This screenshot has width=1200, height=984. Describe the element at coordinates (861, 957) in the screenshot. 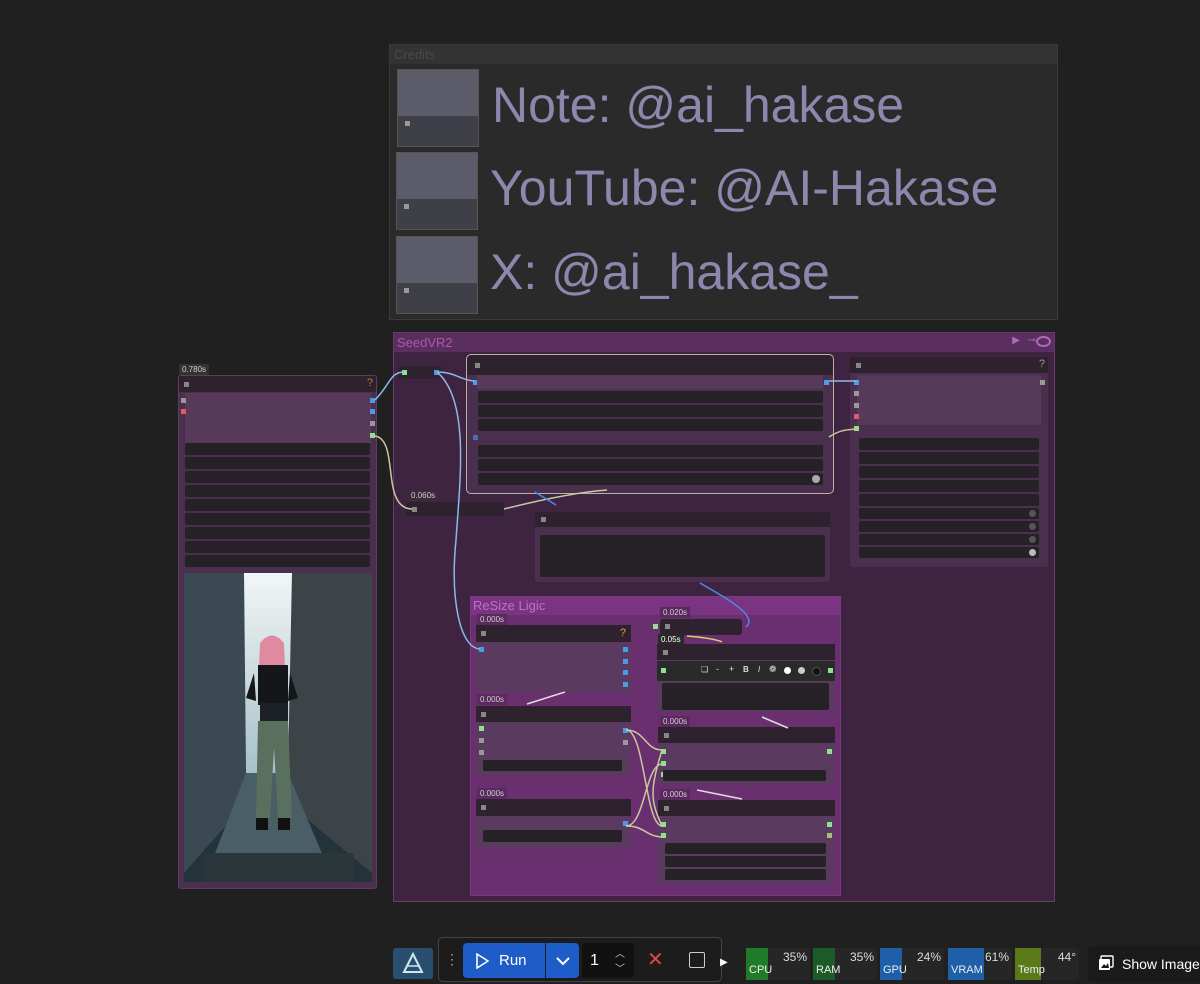

I see `stat-ram-value: 35%` at that location.